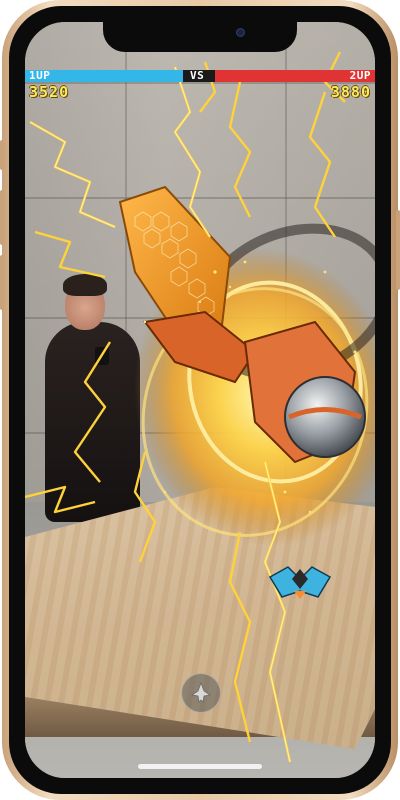 This screenshot has height=800, width=400. What do you see at coordinates (2, 282) in the screenshot?
I see `volume-down-button` at bounding box center [2, 282].